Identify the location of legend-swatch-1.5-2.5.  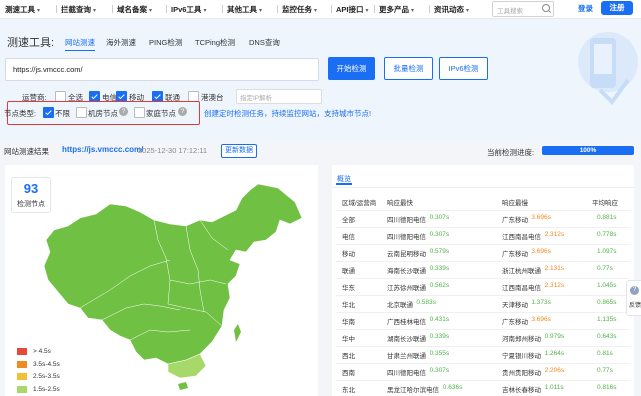
(22, 389).